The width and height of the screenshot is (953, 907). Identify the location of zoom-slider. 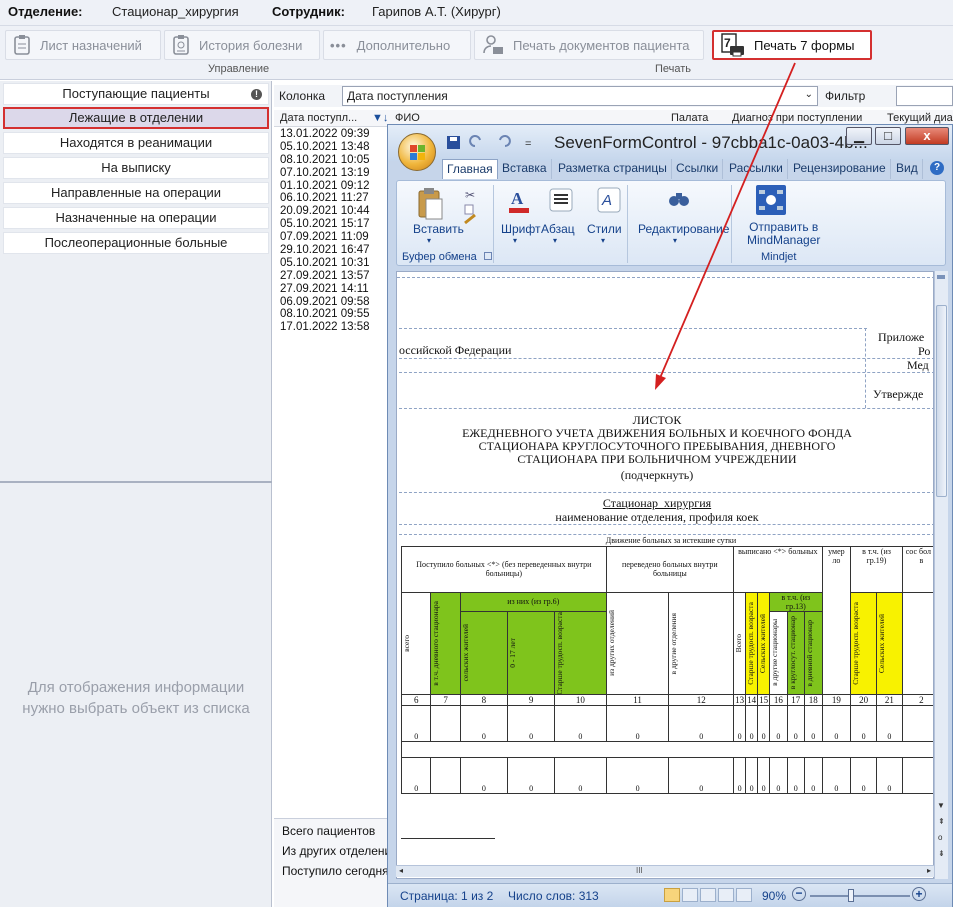
(860, 896).